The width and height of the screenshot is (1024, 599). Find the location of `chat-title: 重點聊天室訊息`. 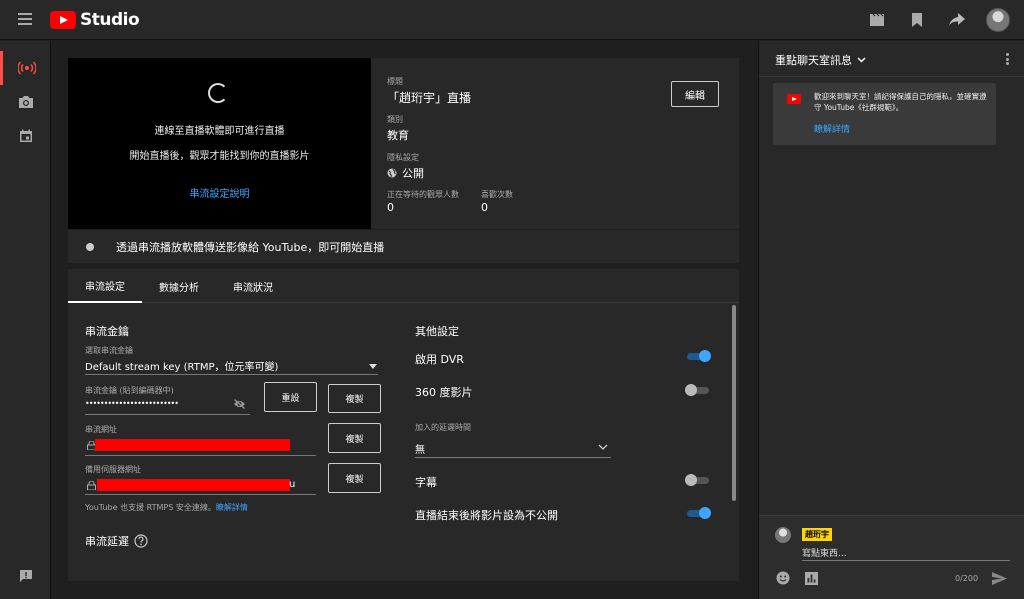

chat-title: 重點聊天室訊息 is located at coordinates (813, 60).